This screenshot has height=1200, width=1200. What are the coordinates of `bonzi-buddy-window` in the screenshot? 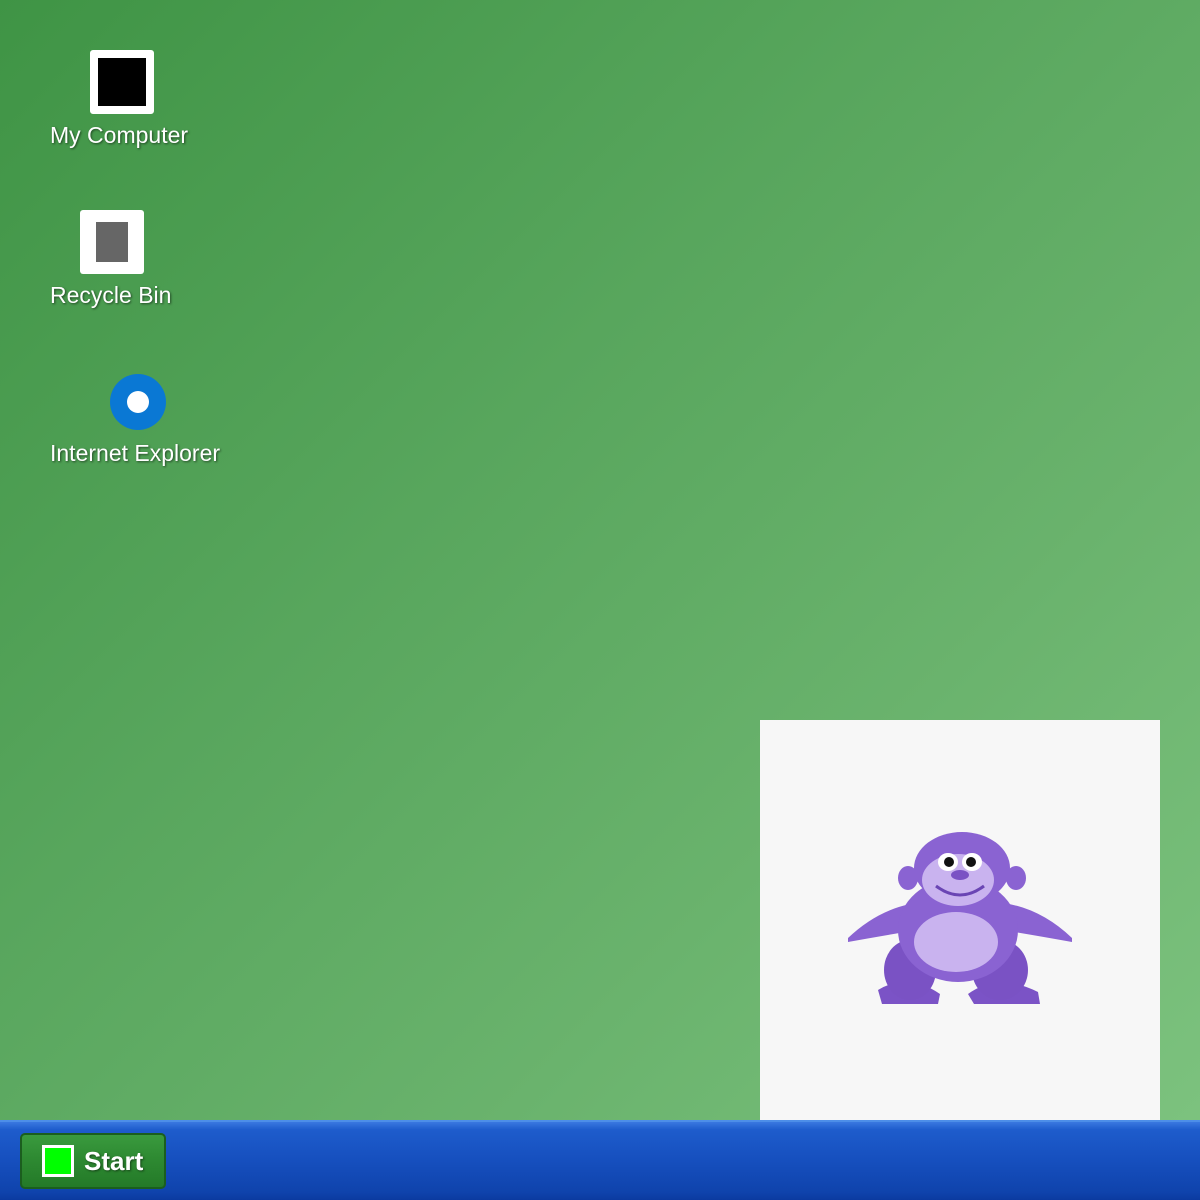 It's located at (960, 920).